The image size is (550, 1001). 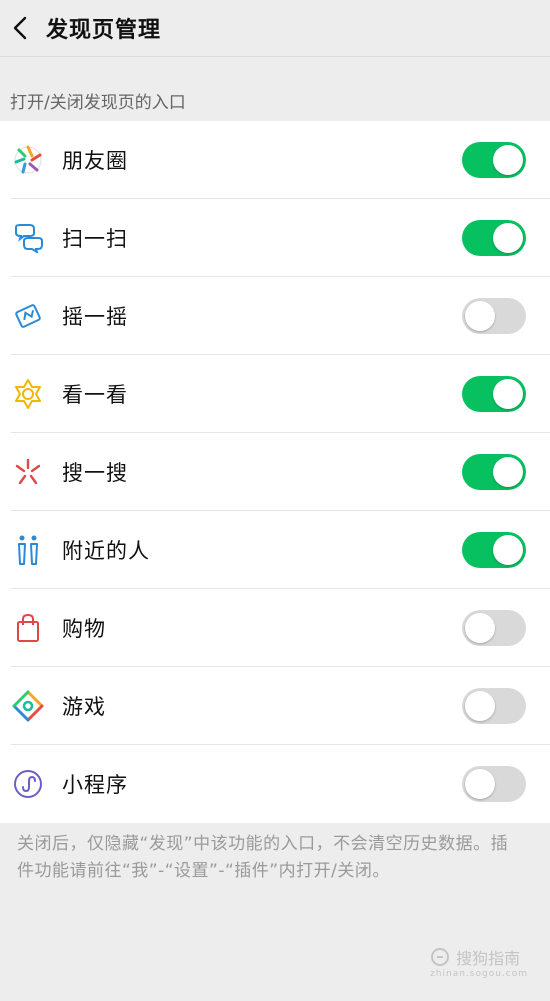 What do you see at coordinates (479, 974) in the screenshot?
I see `watermark-subtext: zhinan.sogou.com` at bounding box center [479, 974].